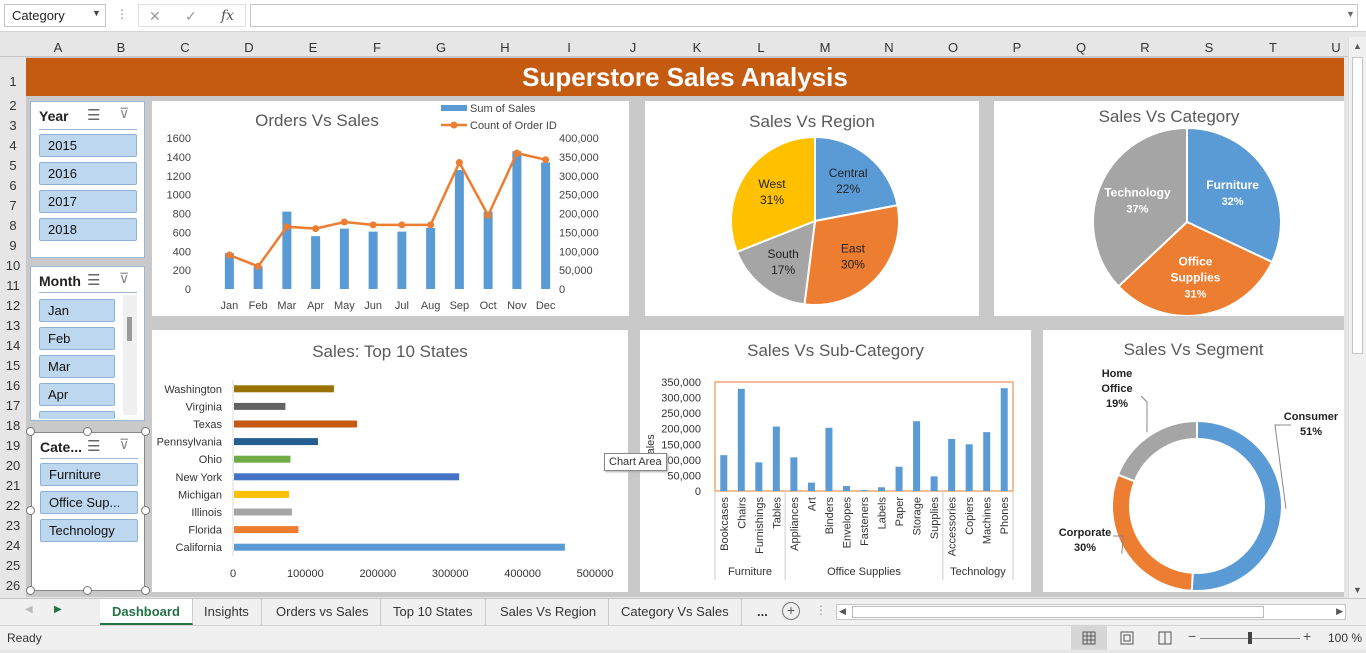 This screenshot has width=1366, height=653. Describe the element at coordinates (825, 47) in the screenshot. I see `column-header: M` at that location.